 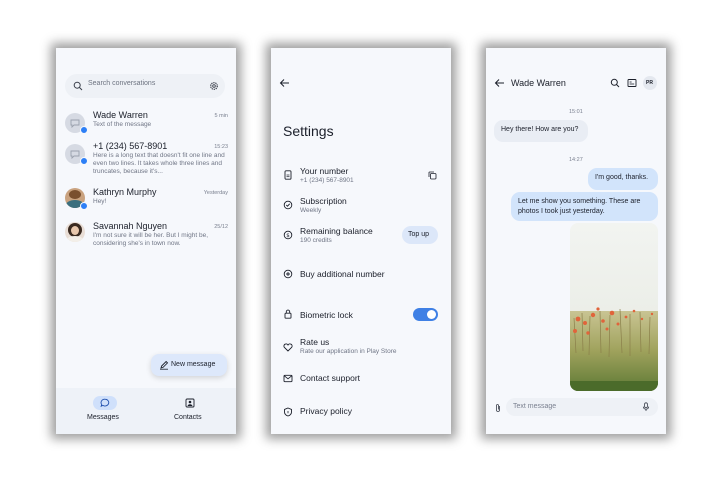 I want to click on new-message-button: New message, so click(x=189, y=365).